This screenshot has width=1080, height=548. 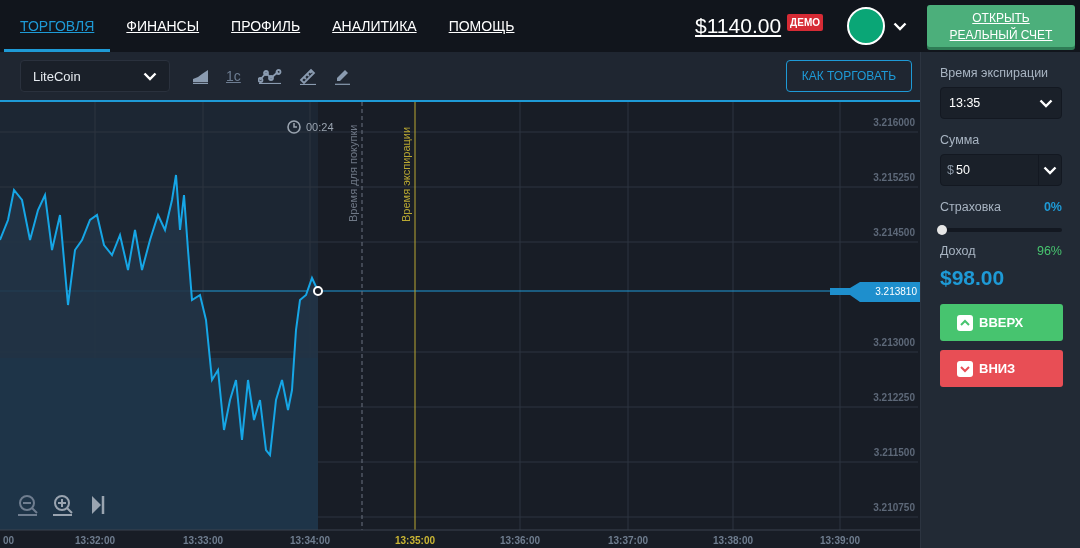 What do you see at coordinates (738, 26) in the screenshot?
I see `balance-link: $1140.00` at bounding box center [738, 26].